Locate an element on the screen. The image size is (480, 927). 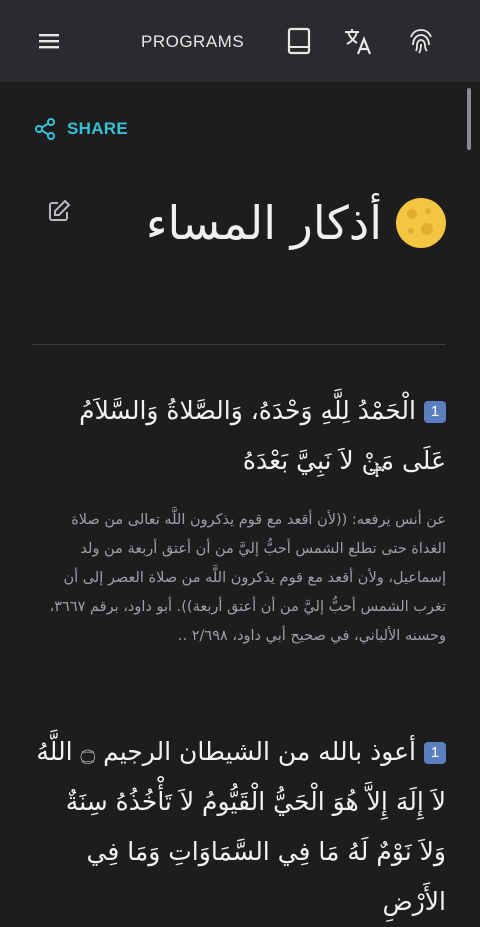
share-label: SHARE is located at coordinates (98, 128).